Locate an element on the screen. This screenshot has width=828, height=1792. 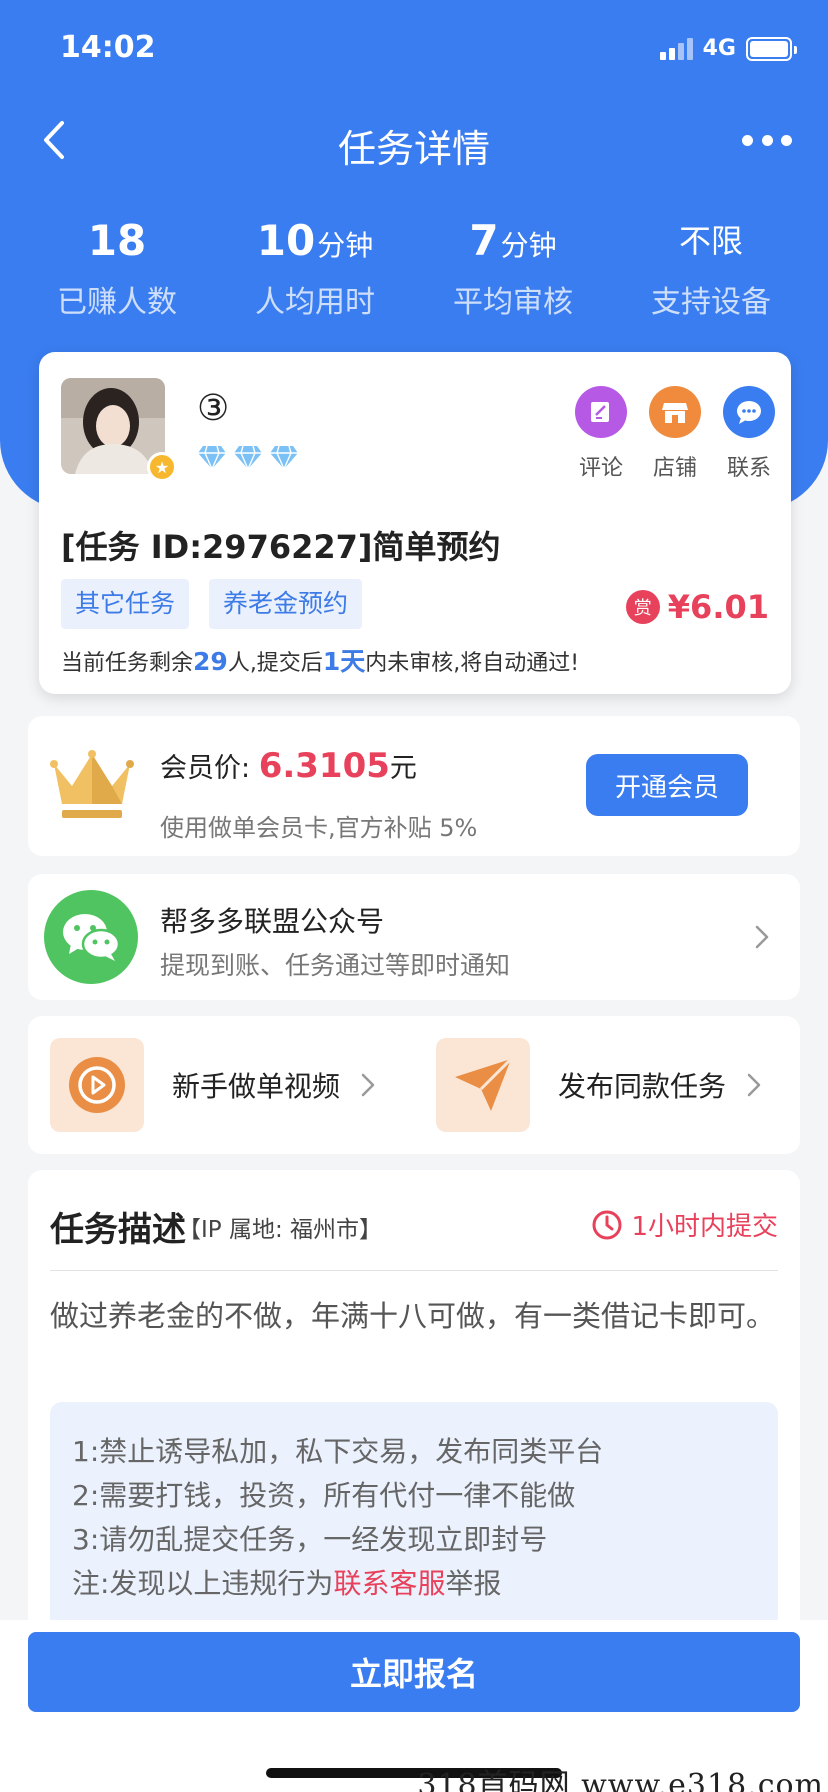
stat-earned-count: 18 已赚人数 is located at coordinates (117, 270).